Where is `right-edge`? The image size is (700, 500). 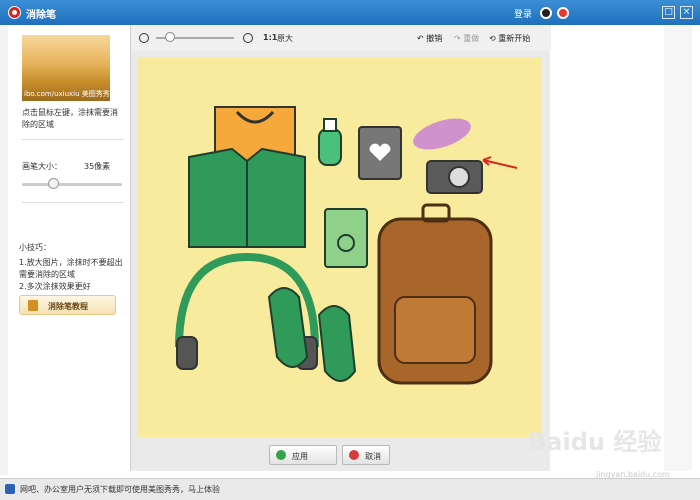 right-edge is located at coordinates (678, 248).